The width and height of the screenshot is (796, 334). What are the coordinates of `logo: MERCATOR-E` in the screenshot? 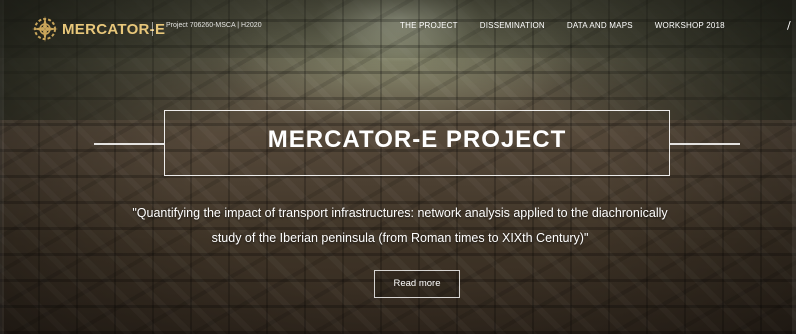 It's located at (97, 29).